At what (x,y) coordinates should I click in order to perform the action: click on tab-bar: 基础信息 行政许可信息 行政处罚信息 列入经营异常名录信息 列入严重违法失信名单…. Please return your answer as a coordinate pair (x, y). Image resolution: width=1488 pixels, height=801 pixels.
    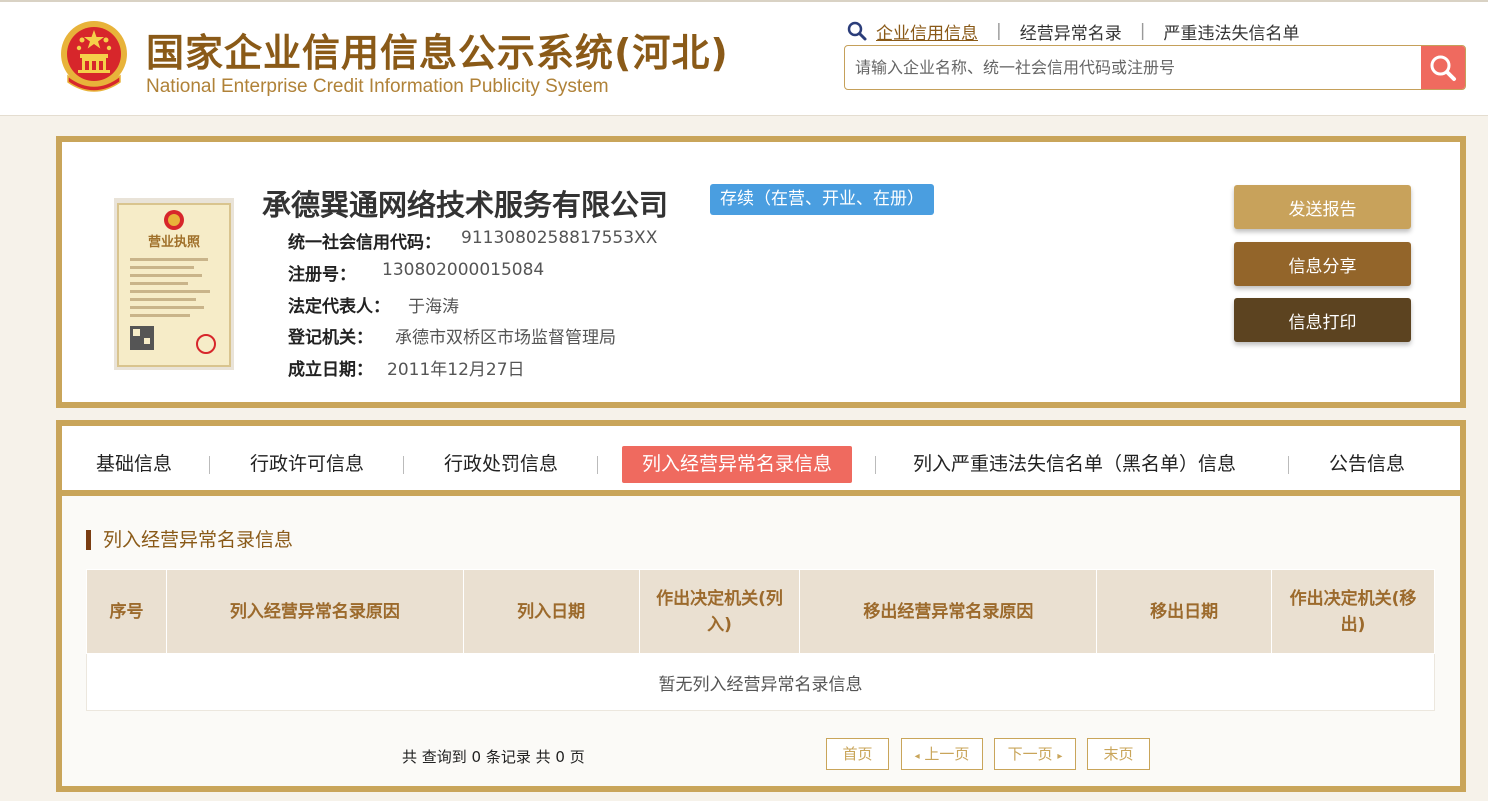
    Looking at the image, I should click on (761, 461).